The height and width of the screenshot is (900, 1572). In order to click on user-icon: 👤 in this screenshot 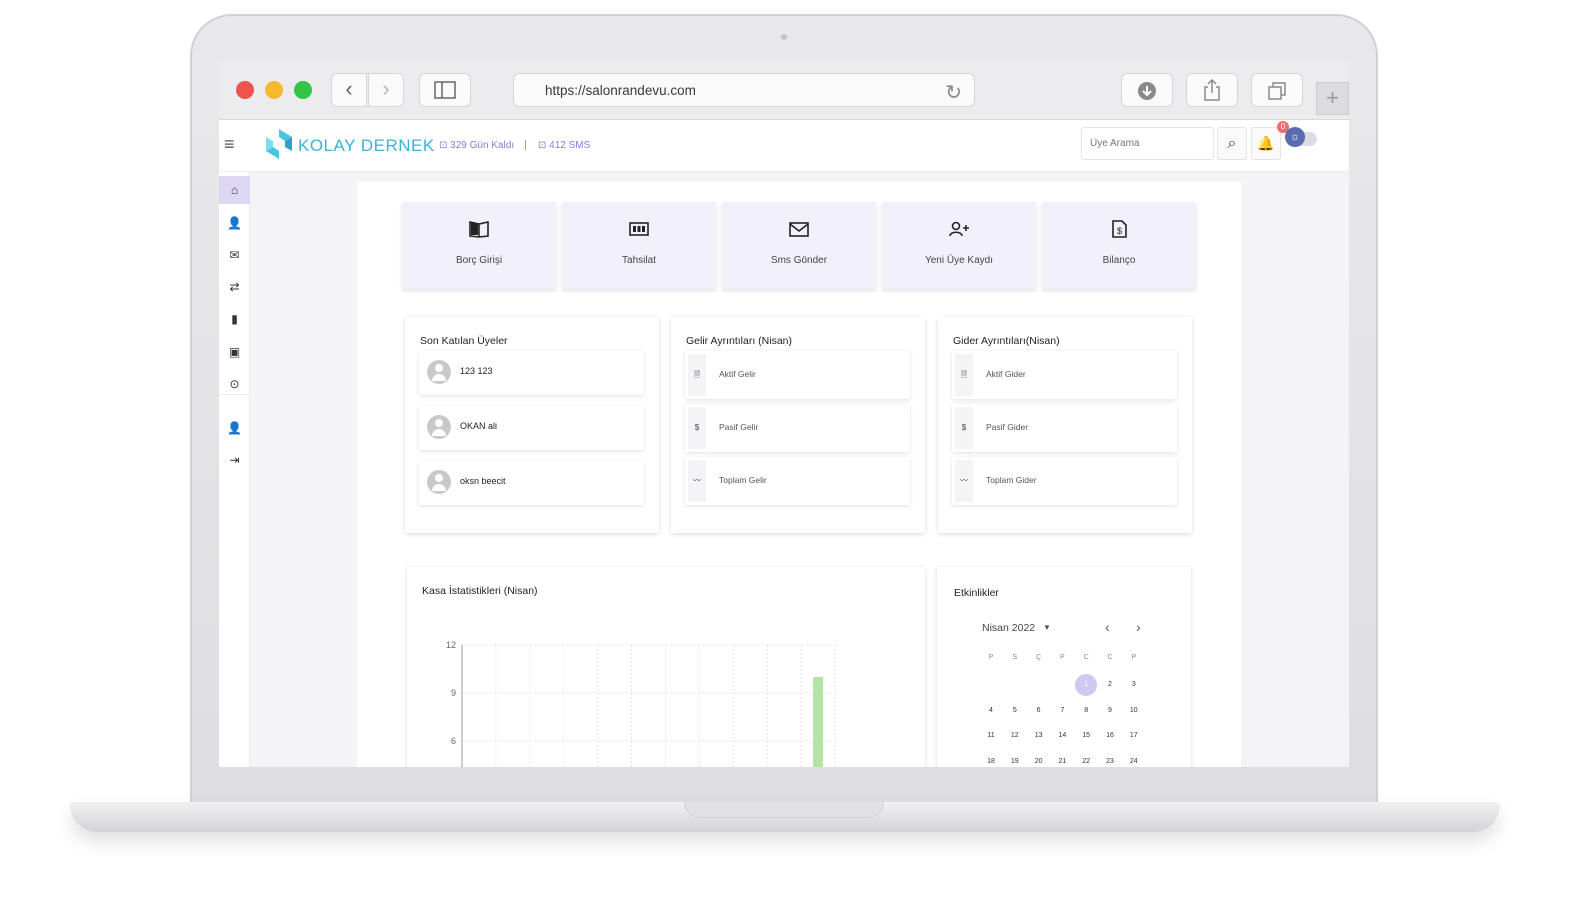, I will do `click(234, 223)`.